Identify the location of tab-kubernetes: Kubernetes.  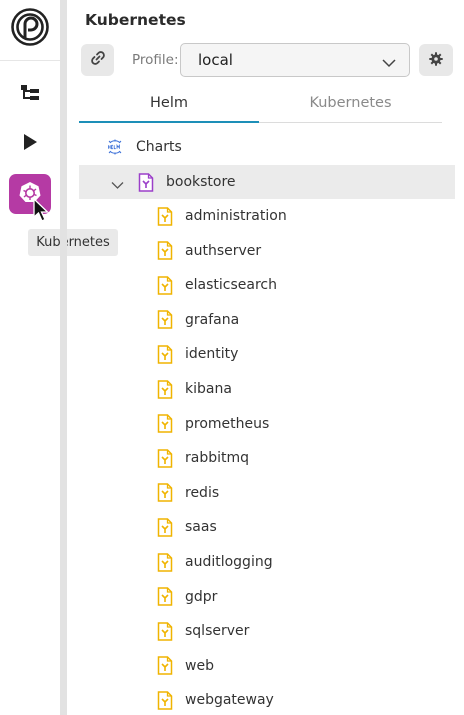
(350, 103).